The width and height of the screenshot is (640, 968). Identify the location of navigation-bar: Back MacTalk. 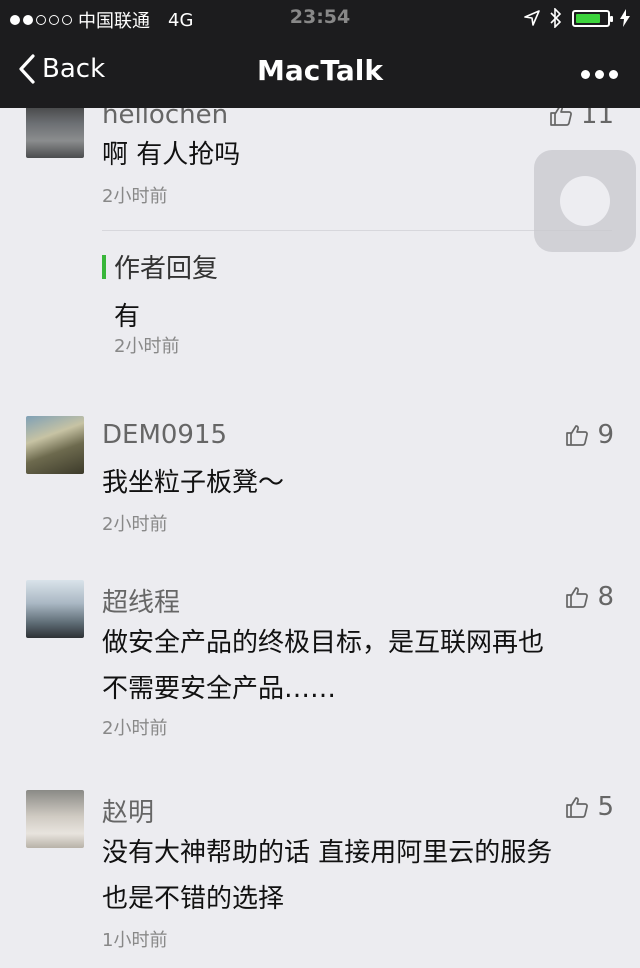
(320, 72).